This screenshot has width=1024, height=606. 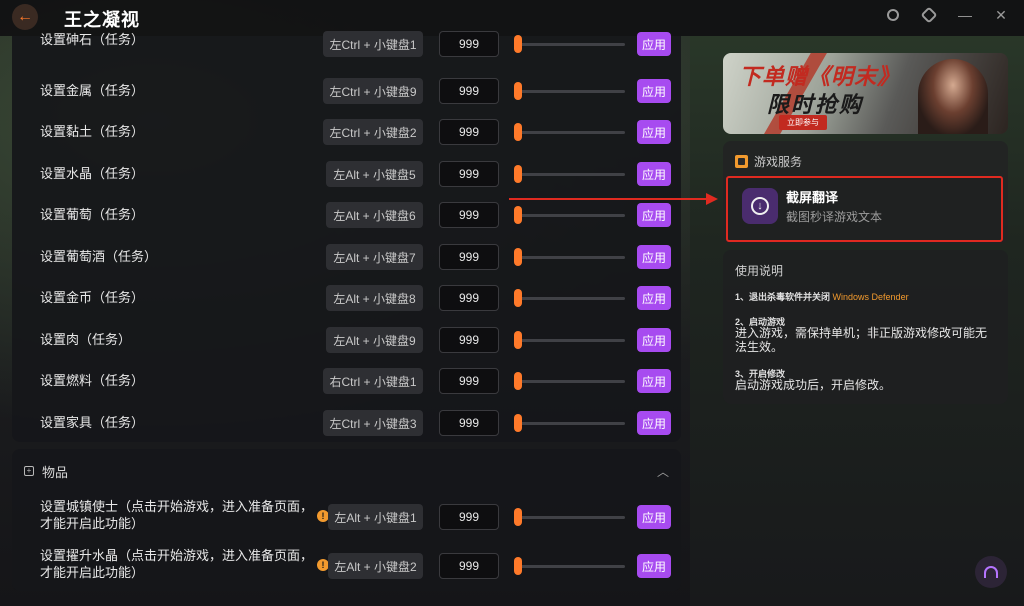 What do you see at coordinates (176, 564) in the screenshot?
I see `option-label: 设置擢升水晶（点击开始游戏，进入准备页面， 才能开启此功能）` at bounding box center [176, 564].